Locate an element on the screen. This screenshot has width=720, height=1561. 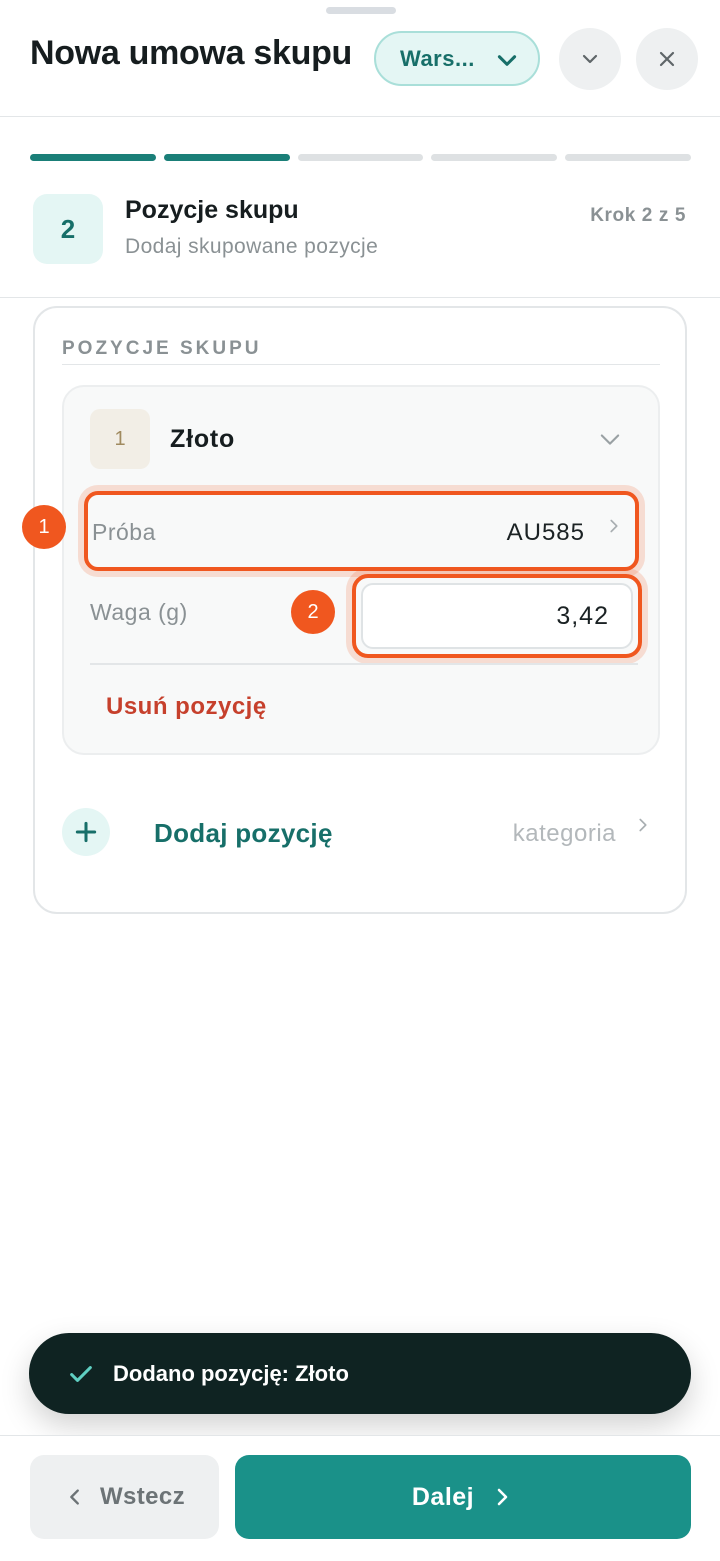
page-title: Nowa umowa skupu is located at coordinates (191, 53).